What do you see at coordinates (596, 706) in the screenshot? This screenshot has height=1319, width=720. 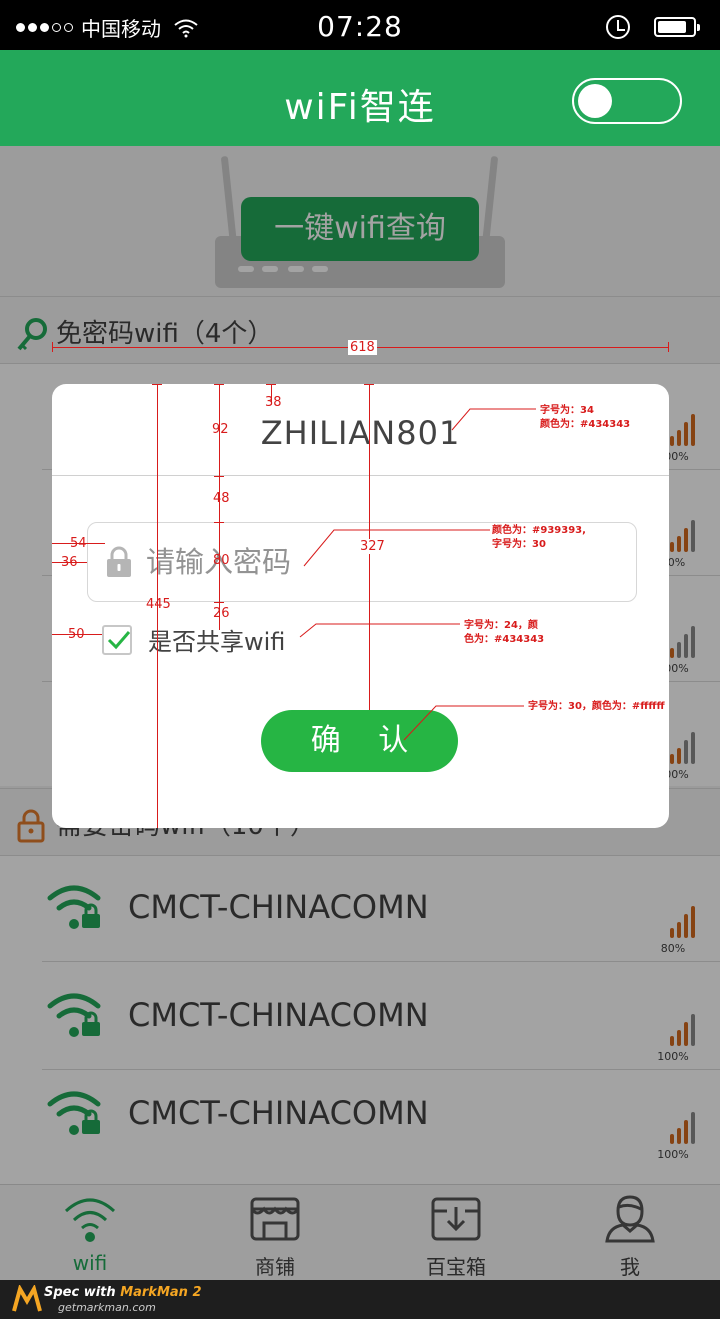 I see `annotation-note-confirm: 字号为：30，颜色为：#ffffff` at bounding box center [596, 706].